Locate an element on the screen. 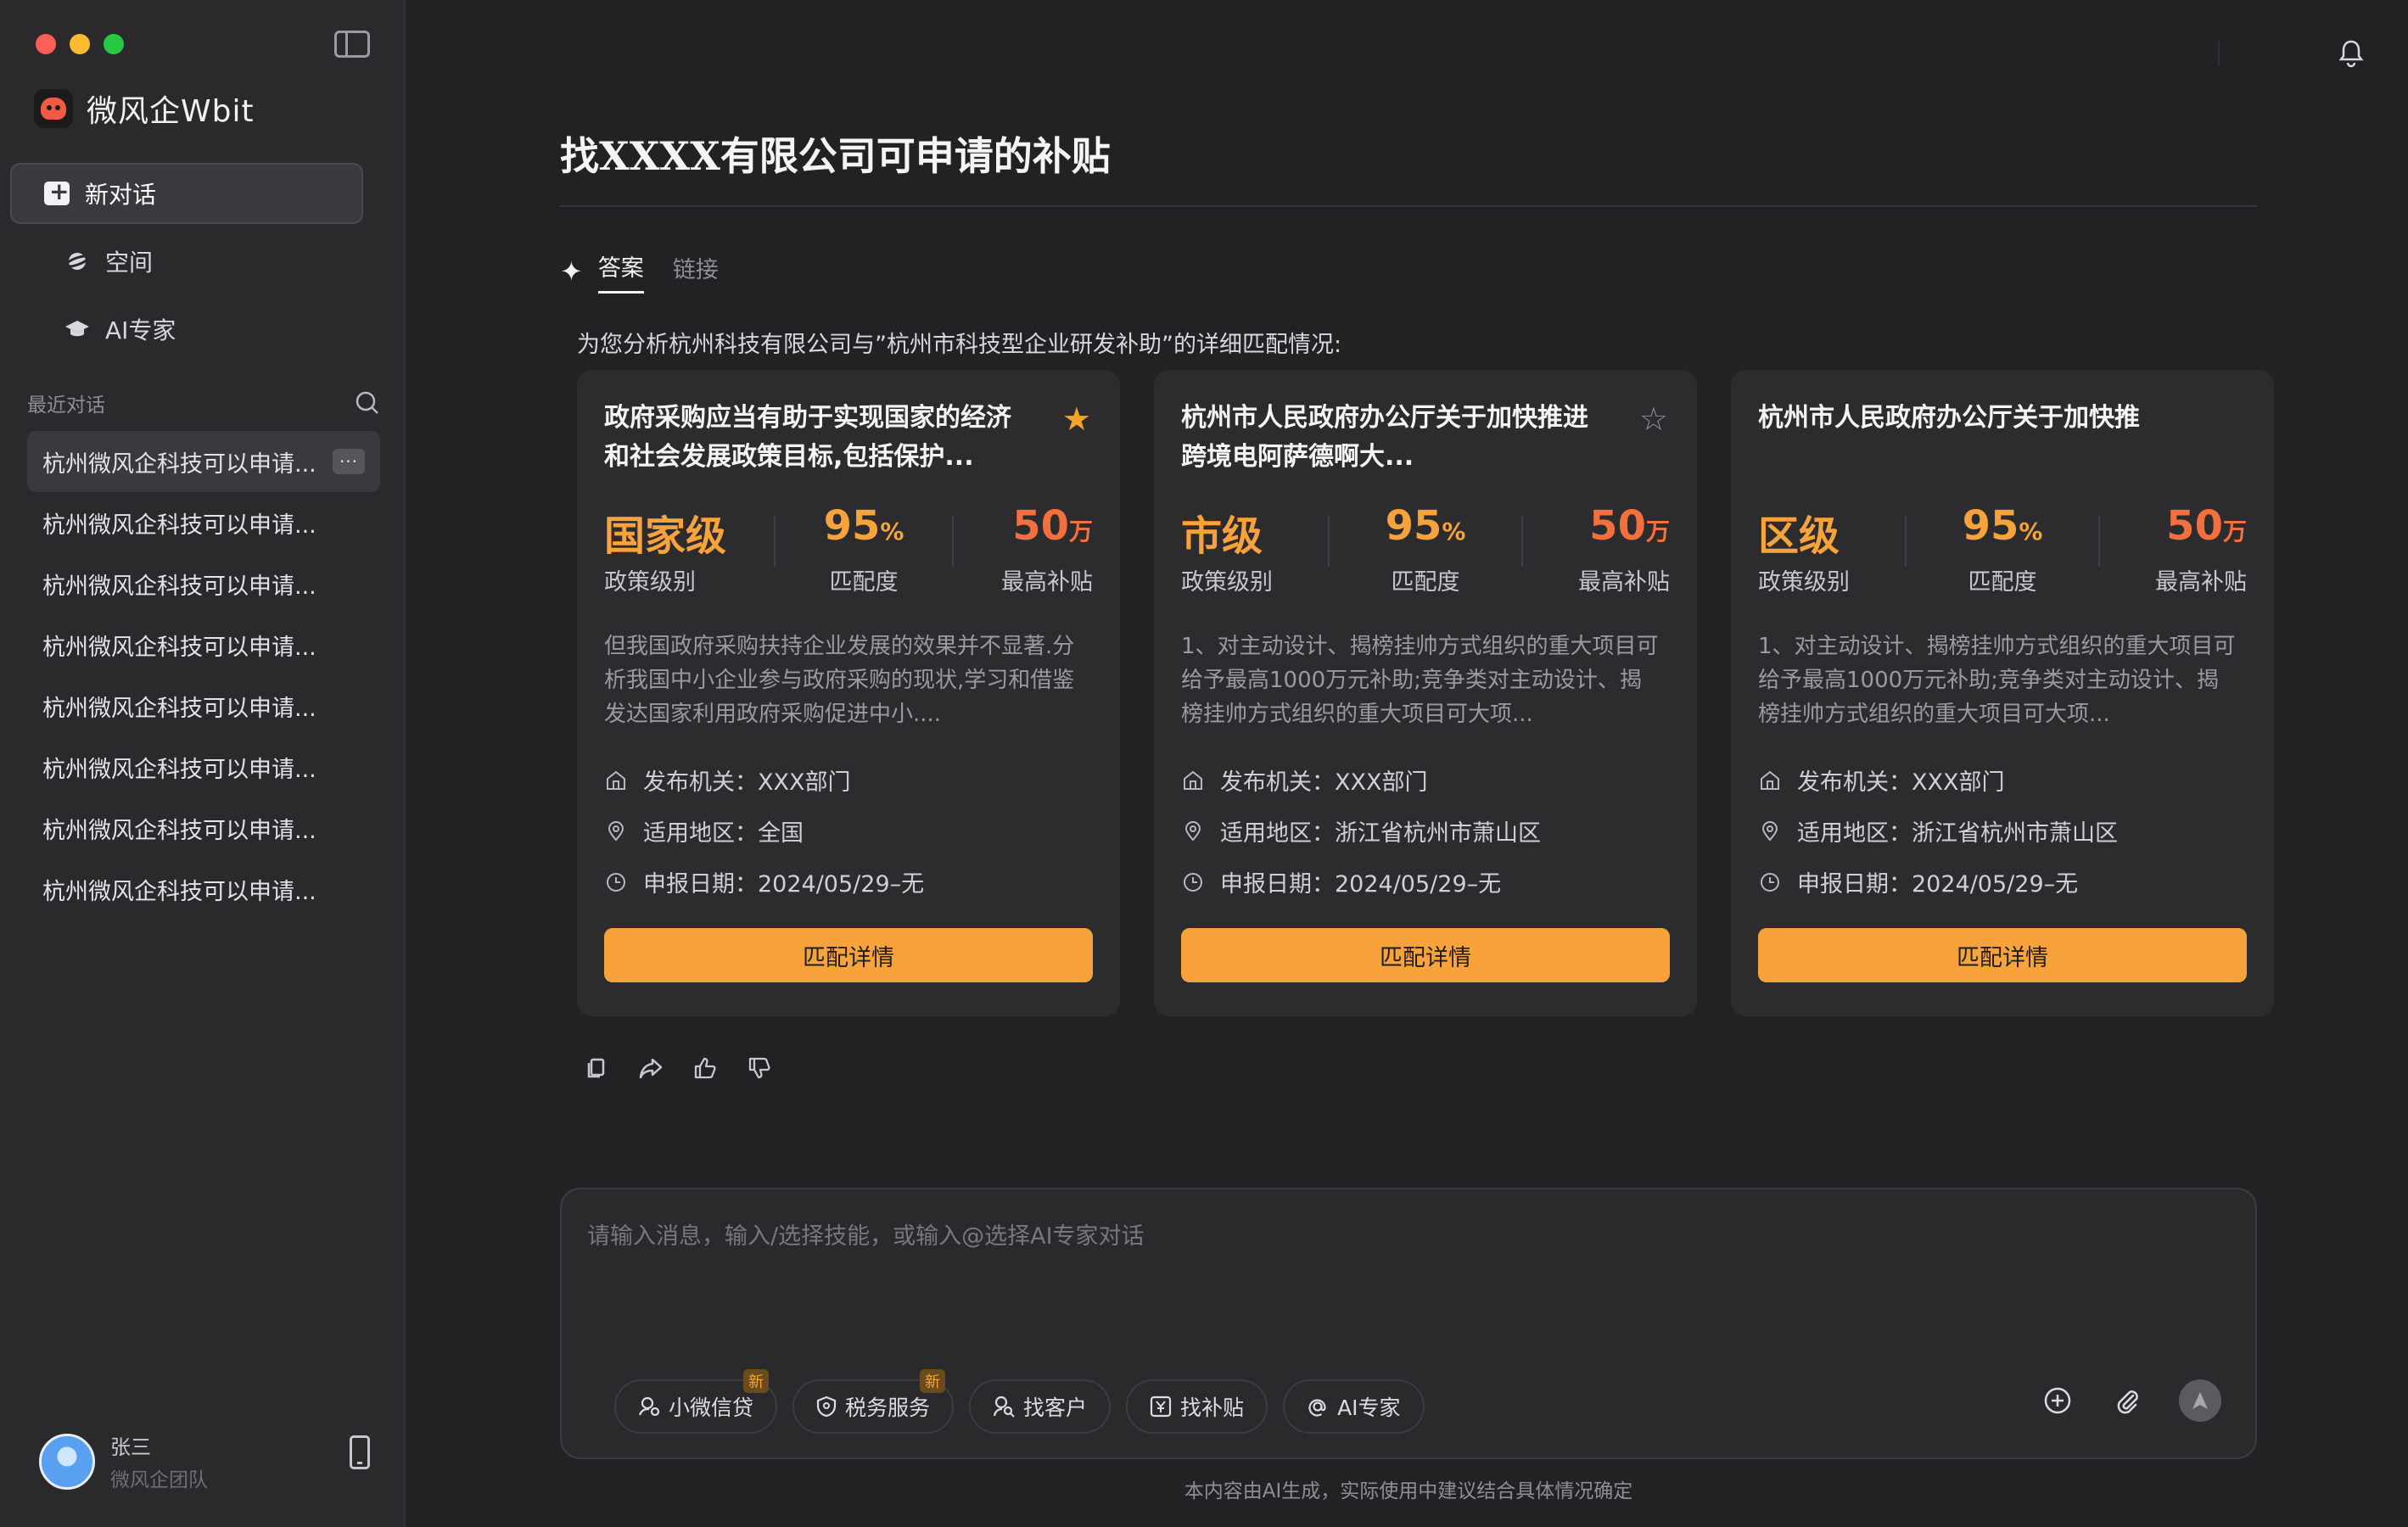 The width and height of the screenshot is (2408, 1527). ai-disclaimer: 本内容由AI生成，实际使用中建议结合具体情况确定 is located at coordinates (1408, 1491).